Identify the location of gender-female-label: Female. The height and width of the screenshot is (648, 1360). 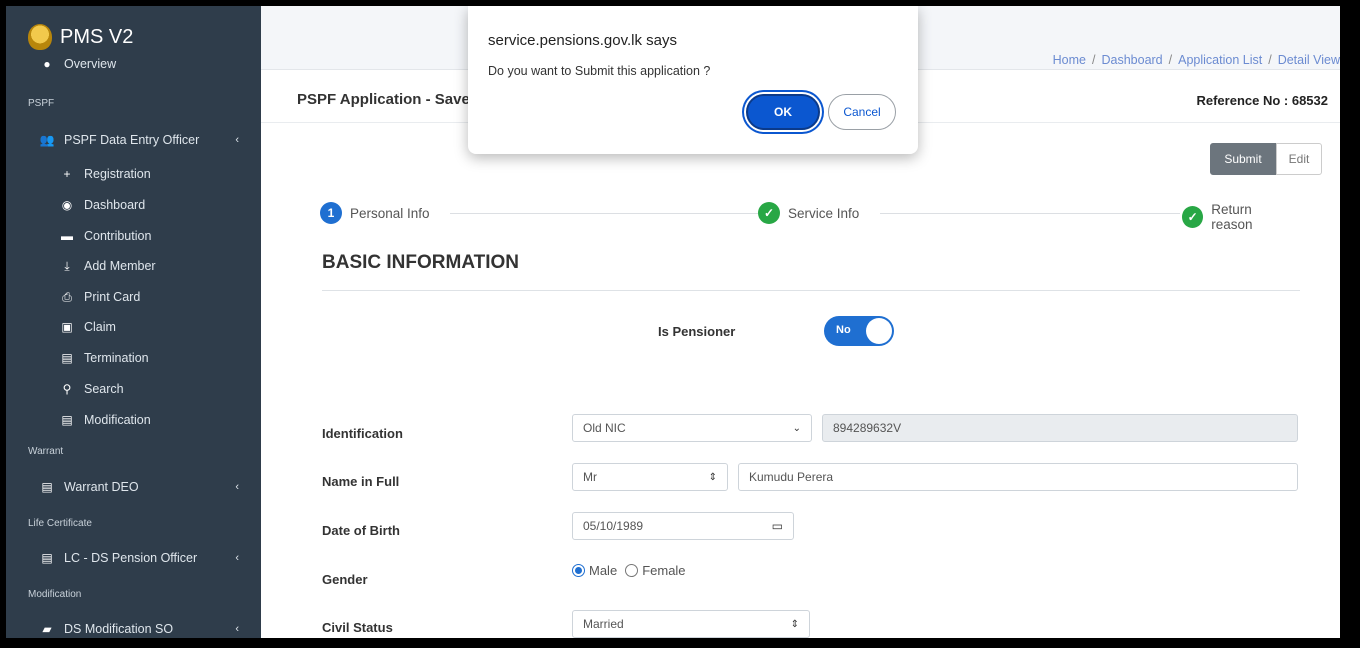
(663, 570).